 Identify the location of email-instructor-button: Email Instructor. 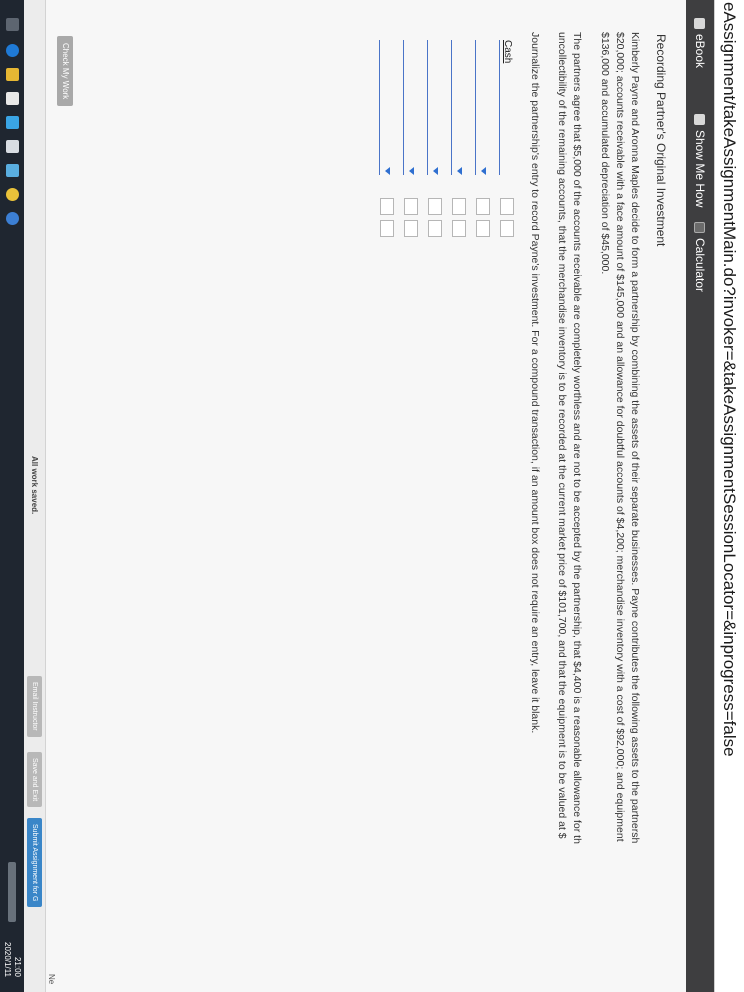
(34, 706).